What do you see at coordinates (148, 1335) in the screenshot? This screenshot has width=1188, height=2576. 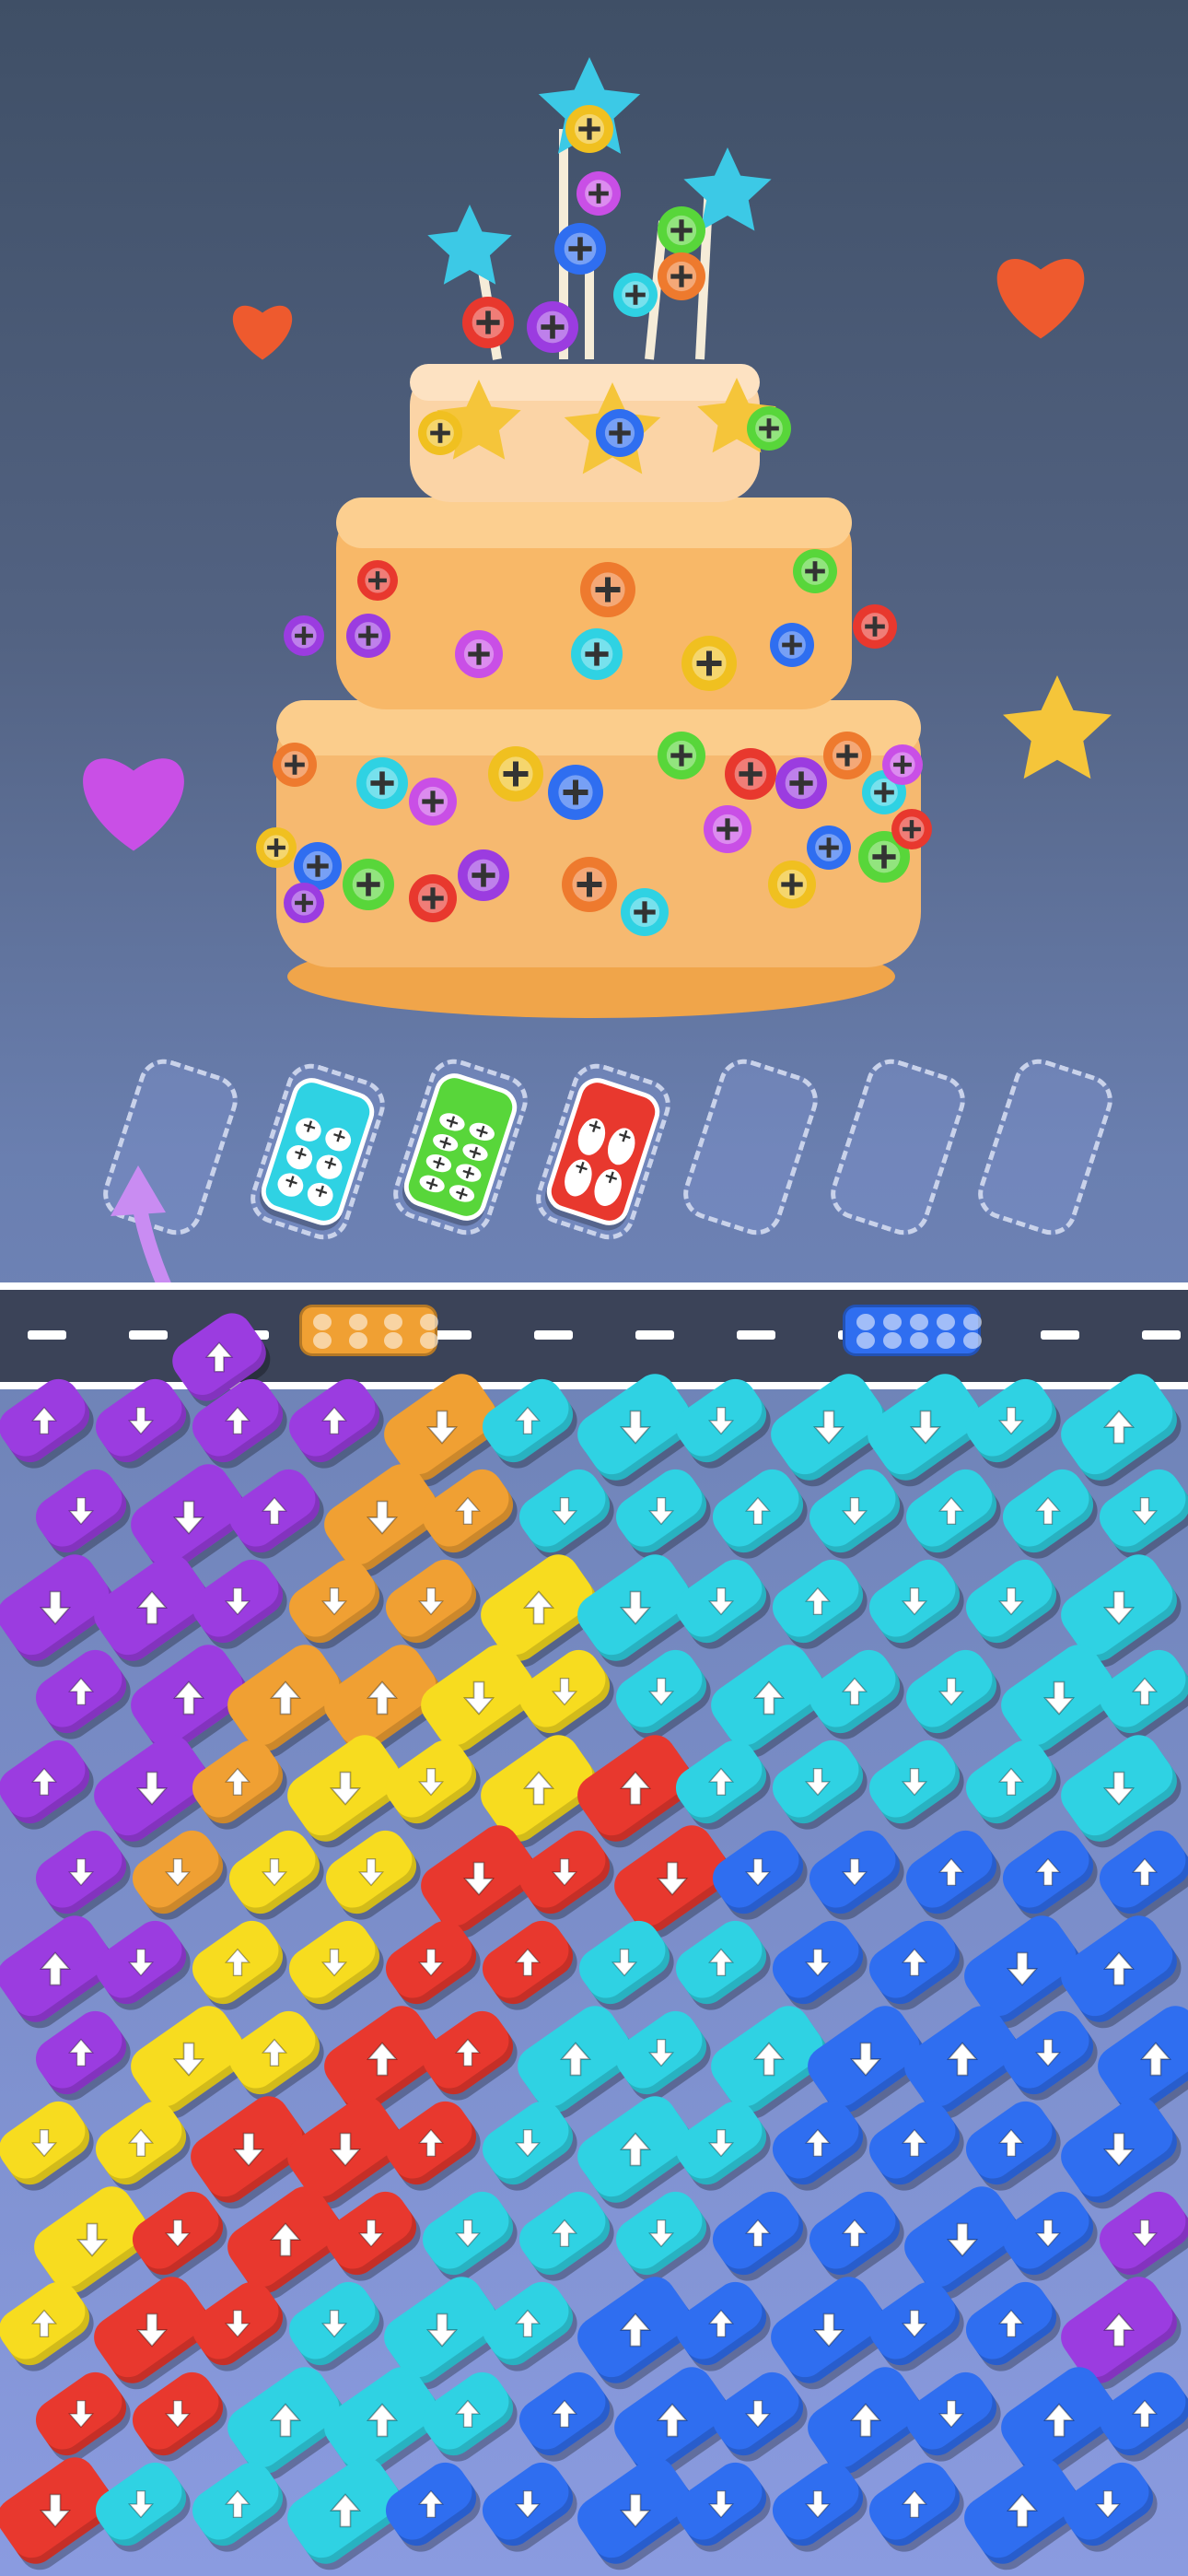 I see `lane-marking` at bounding box center [148, 1335].